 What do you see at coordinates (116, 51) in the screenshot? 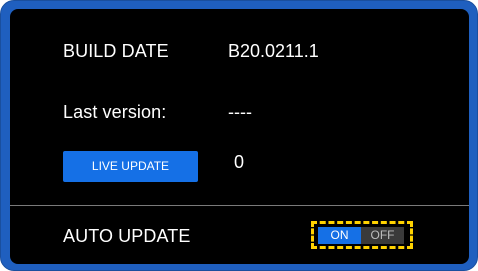
I see `build-date-label: BUILD DATE` at bounding box center [116, 51].